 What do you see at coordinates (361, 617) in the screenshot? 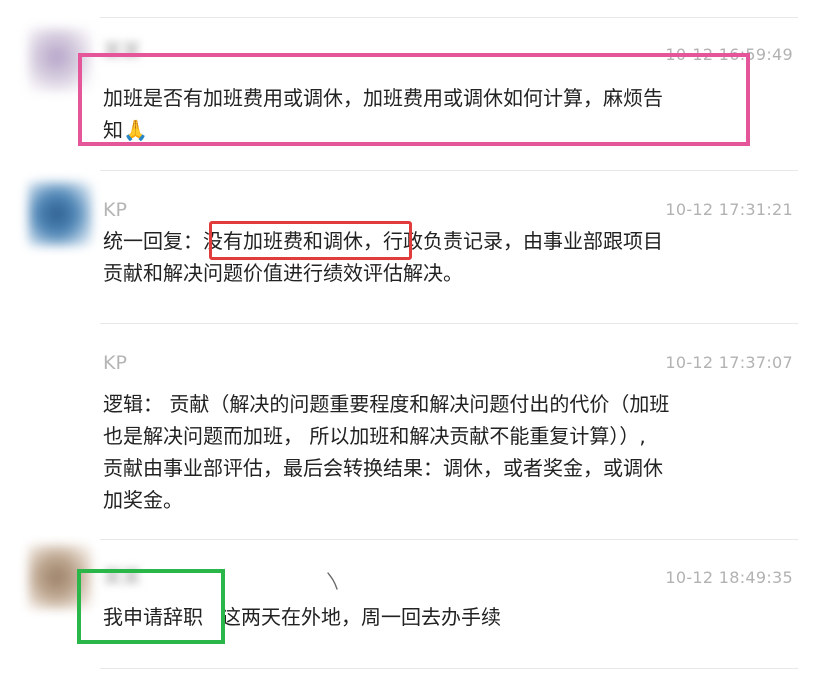
I see `message-text-rest: 这两天在外地，周一回去办手续` at bounding box center [361, 617].